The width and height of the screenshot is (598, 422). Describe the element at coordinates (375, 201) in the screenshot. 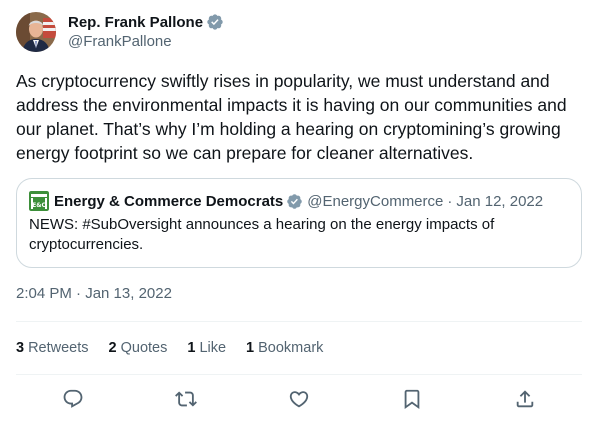

I see `quoted-handle: @EnergyCommerce` at that location.